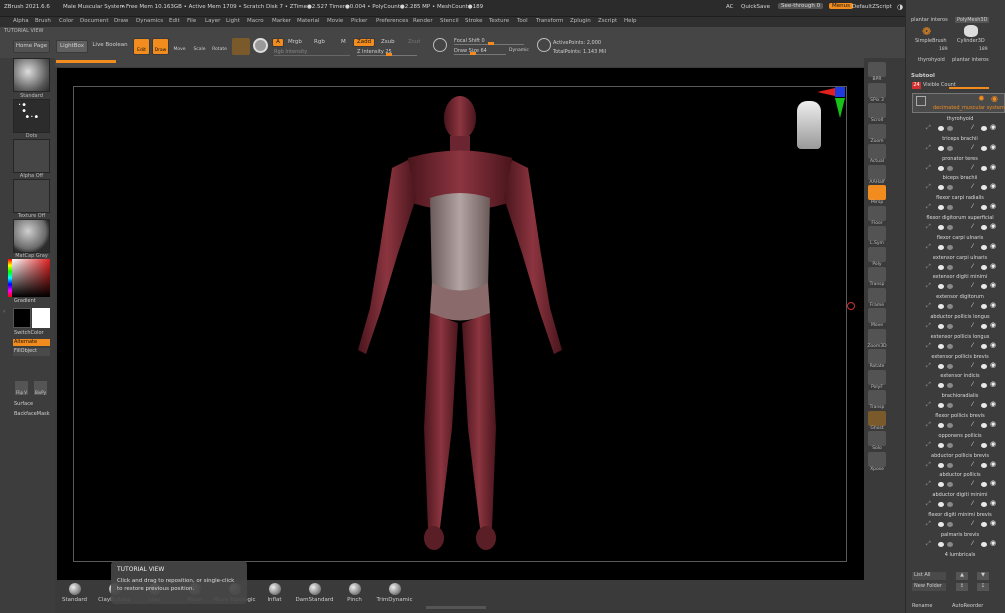 This screenshot has height=613, width=1005. I want to click on shelf-persp-button, so click(877, 192).